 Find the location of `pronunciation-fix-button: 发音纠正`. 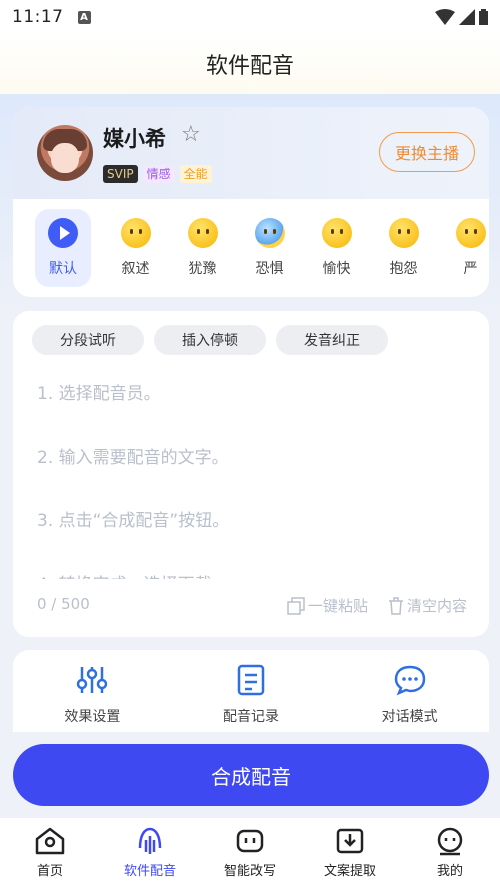

pronunciation-fix-button: 发音纠正 is located at coordinates (332, 340).